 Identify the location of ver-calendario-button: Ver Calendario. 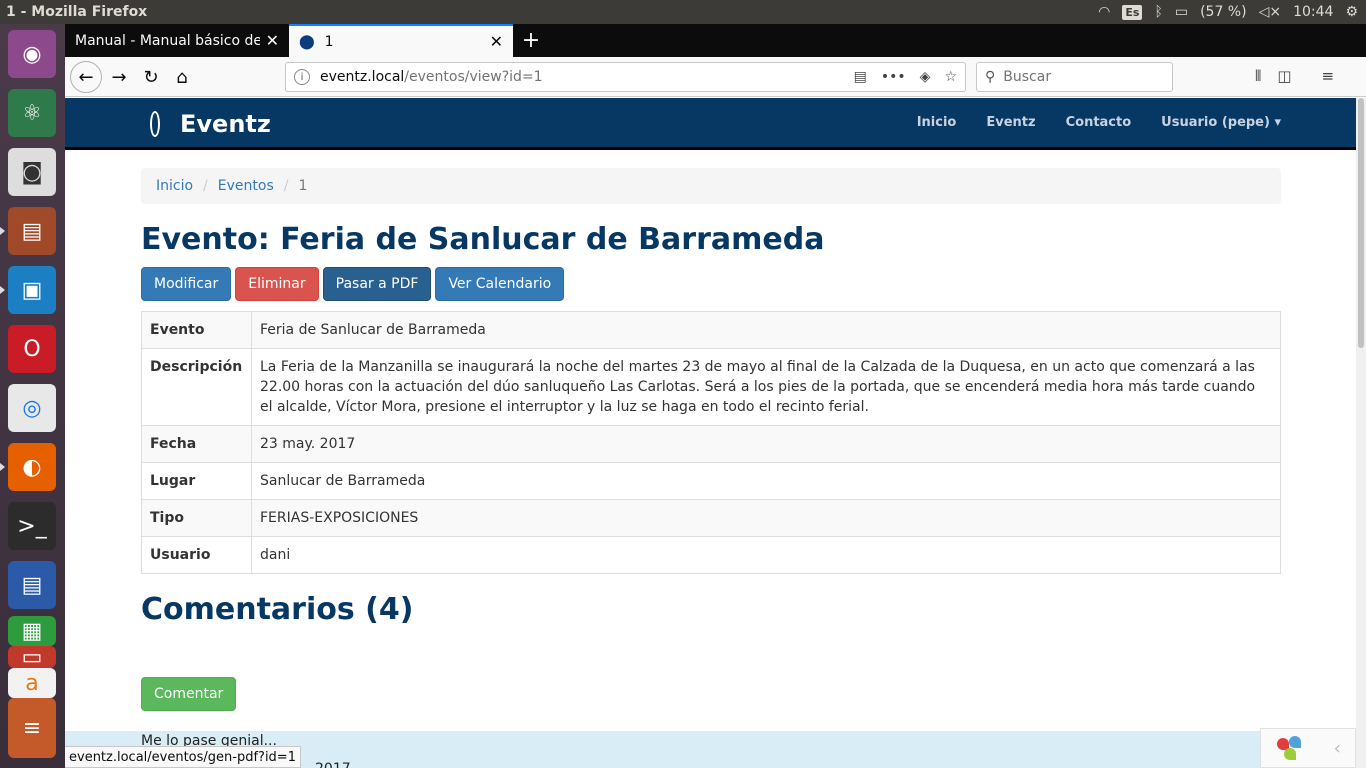
(500, 284).